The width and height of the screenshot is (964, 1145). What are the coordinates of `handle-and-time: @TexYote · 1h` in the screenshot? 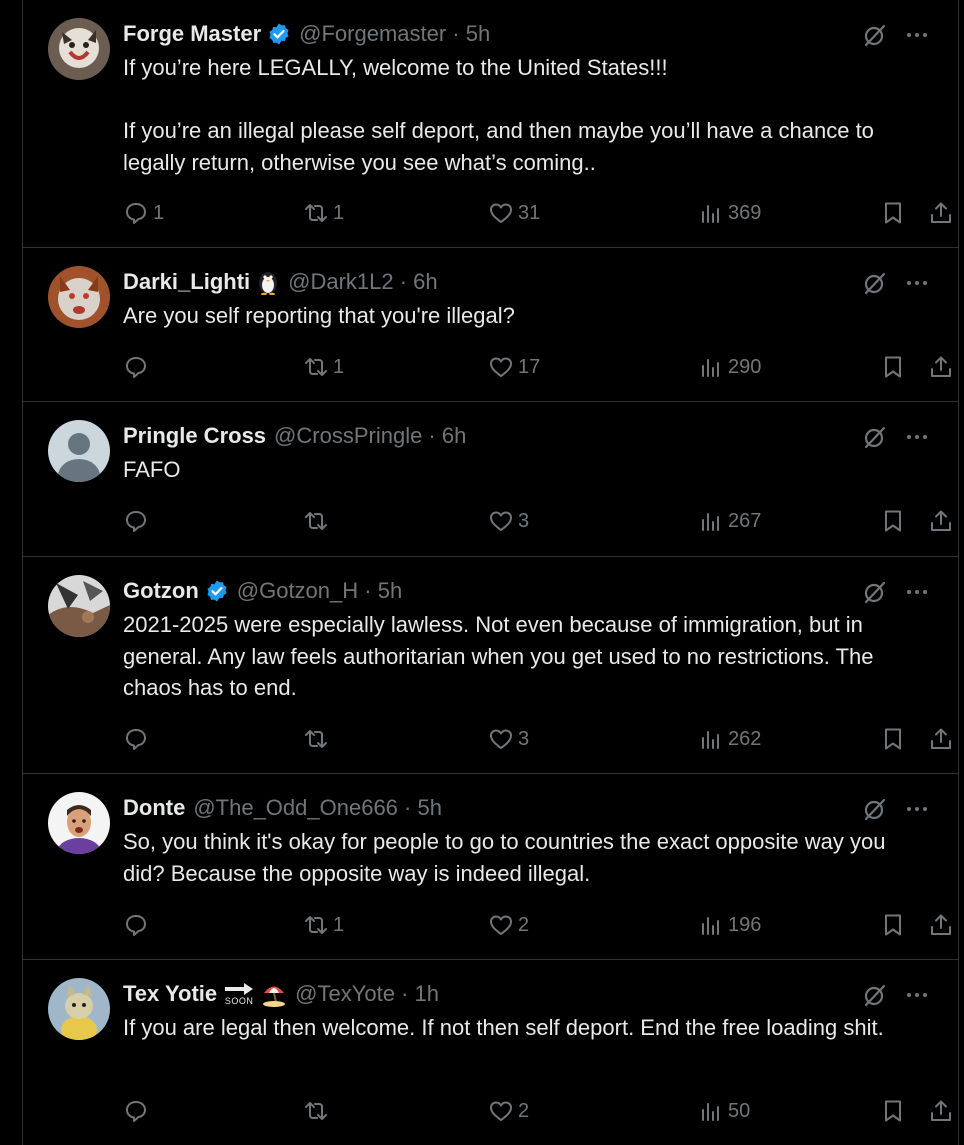 It's located at (367, 994).